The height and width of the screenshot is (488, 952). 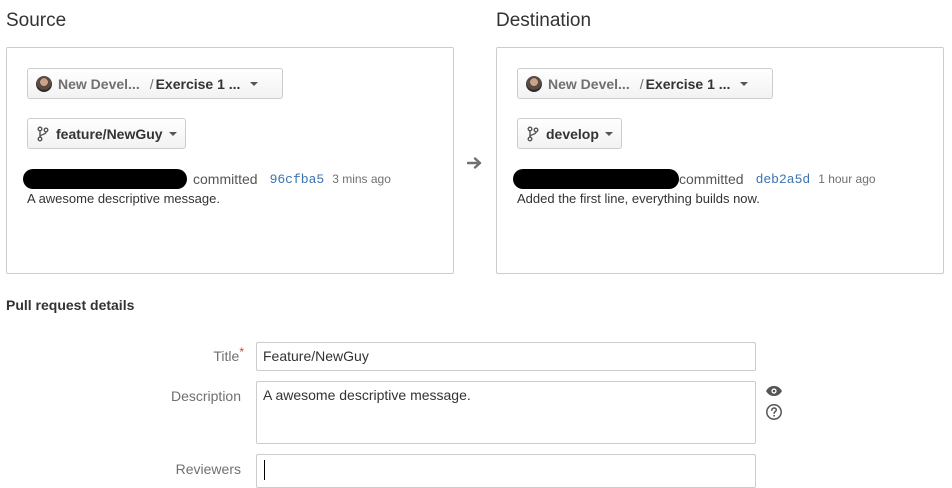 I want to click on destination-heading: Destination, so click(x=544, y=20).